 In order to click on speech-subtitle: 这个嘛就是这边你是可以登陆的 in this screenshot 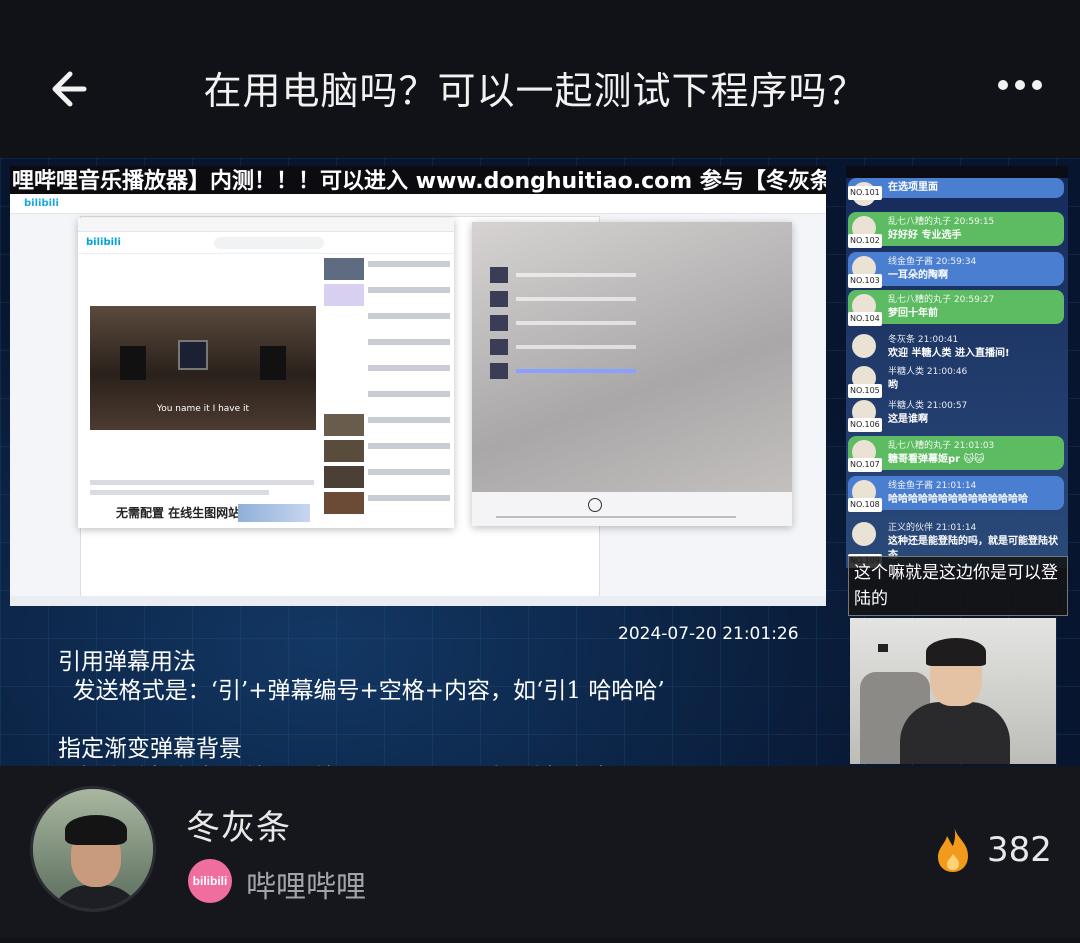, I will do `click(958, 586)`.